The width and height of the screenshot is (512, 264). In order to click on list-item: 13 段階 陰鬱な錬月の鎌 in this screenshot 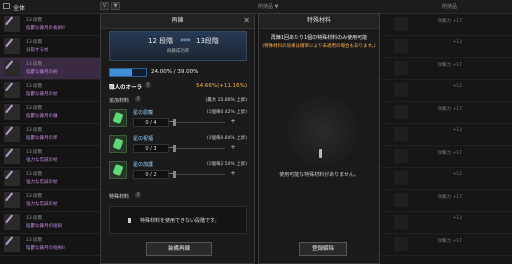, I will do `click(50, 113)`.